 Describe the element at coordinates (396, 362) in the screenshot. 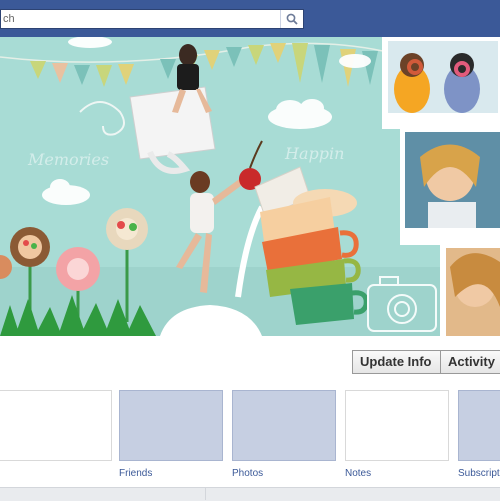

I see `update-info-button: Update Info` at that location.